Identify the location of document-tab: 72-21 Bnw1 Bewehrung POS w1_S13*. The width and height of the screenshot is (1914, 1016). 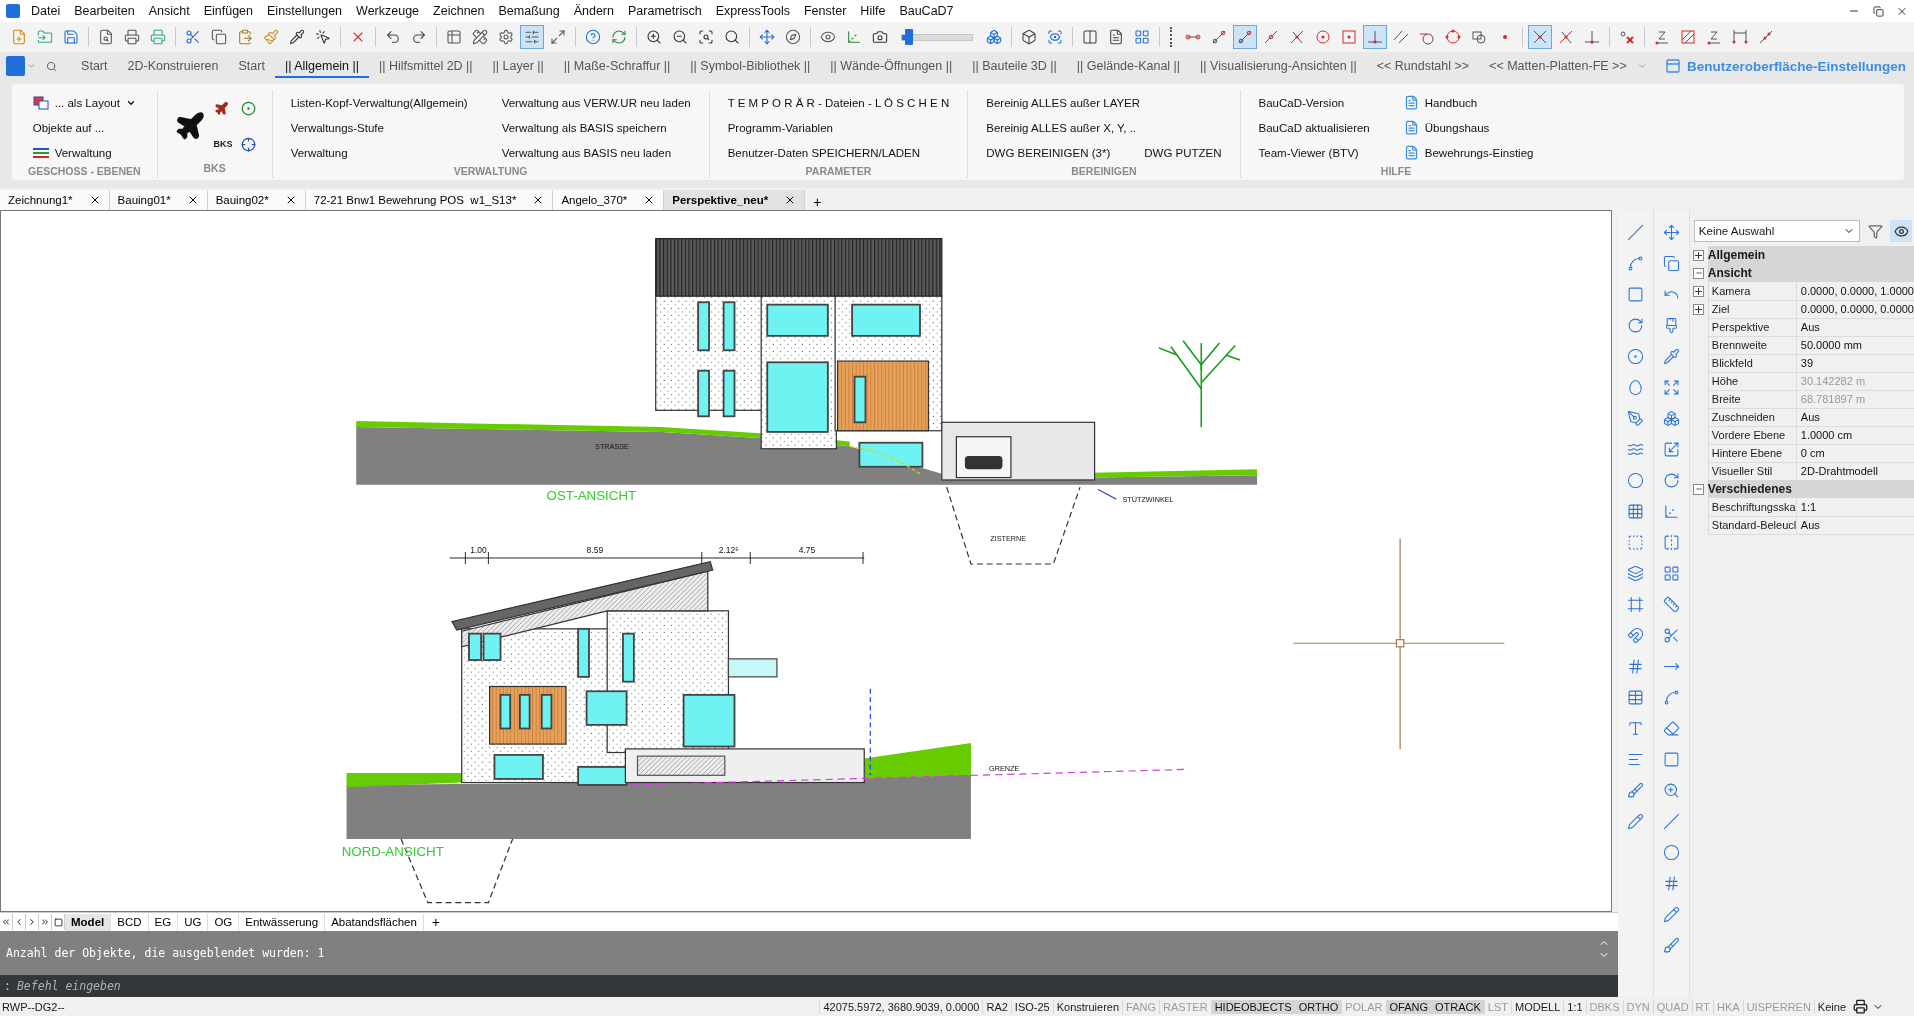
(429, 200).